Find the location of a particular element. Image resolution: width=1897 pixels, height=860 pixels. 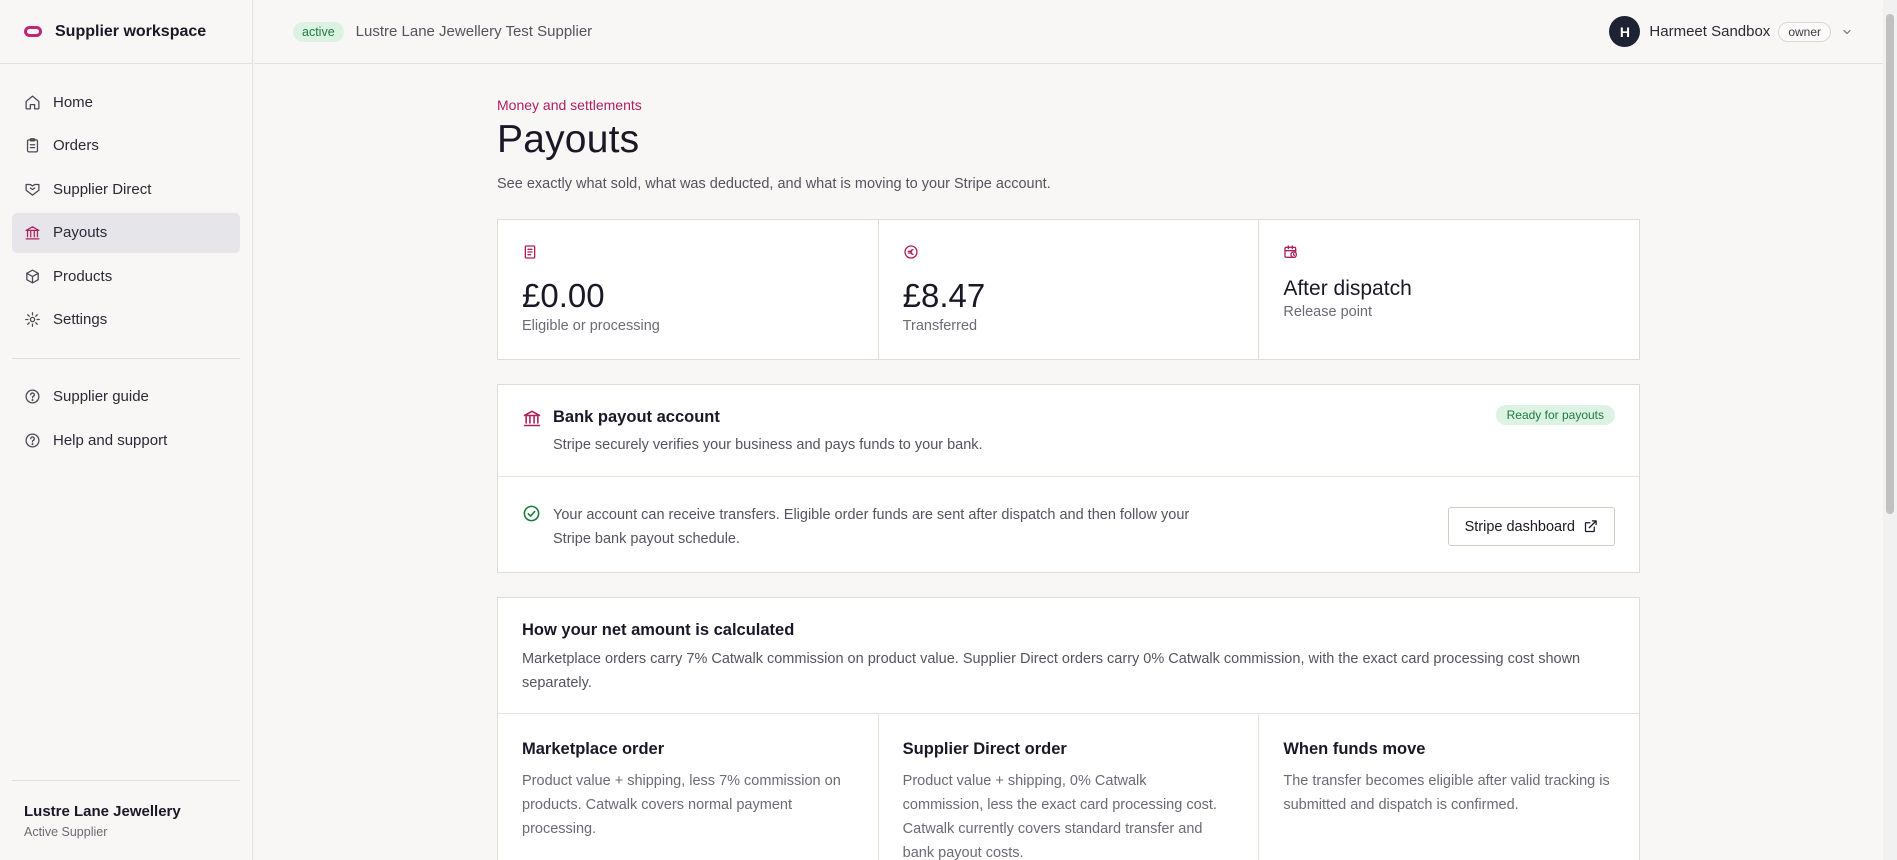

document-icon is located at coordinates (530, 252).